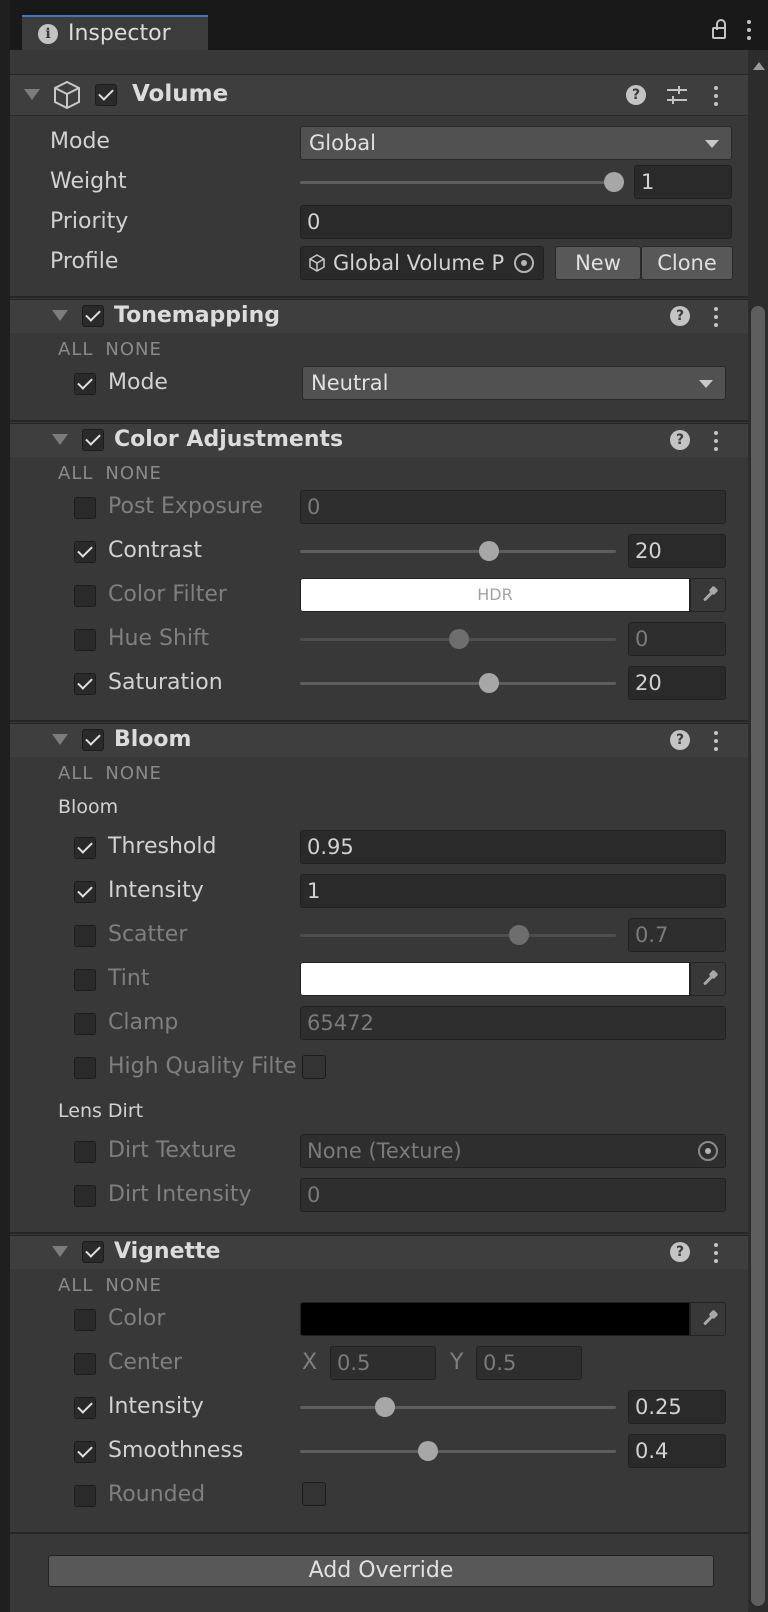 This screenshot has height=1612, width=768. Describe the element at coordinates (115, 32) in the screenshot. I see `tab-inspector: i Inspector` at that location.